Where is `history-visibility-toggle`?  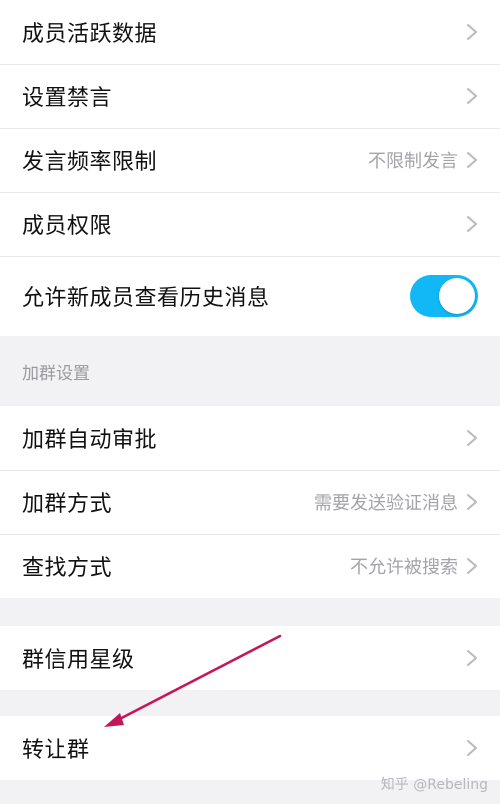
history-visibility-toggle is located at coordinates (444, 296).